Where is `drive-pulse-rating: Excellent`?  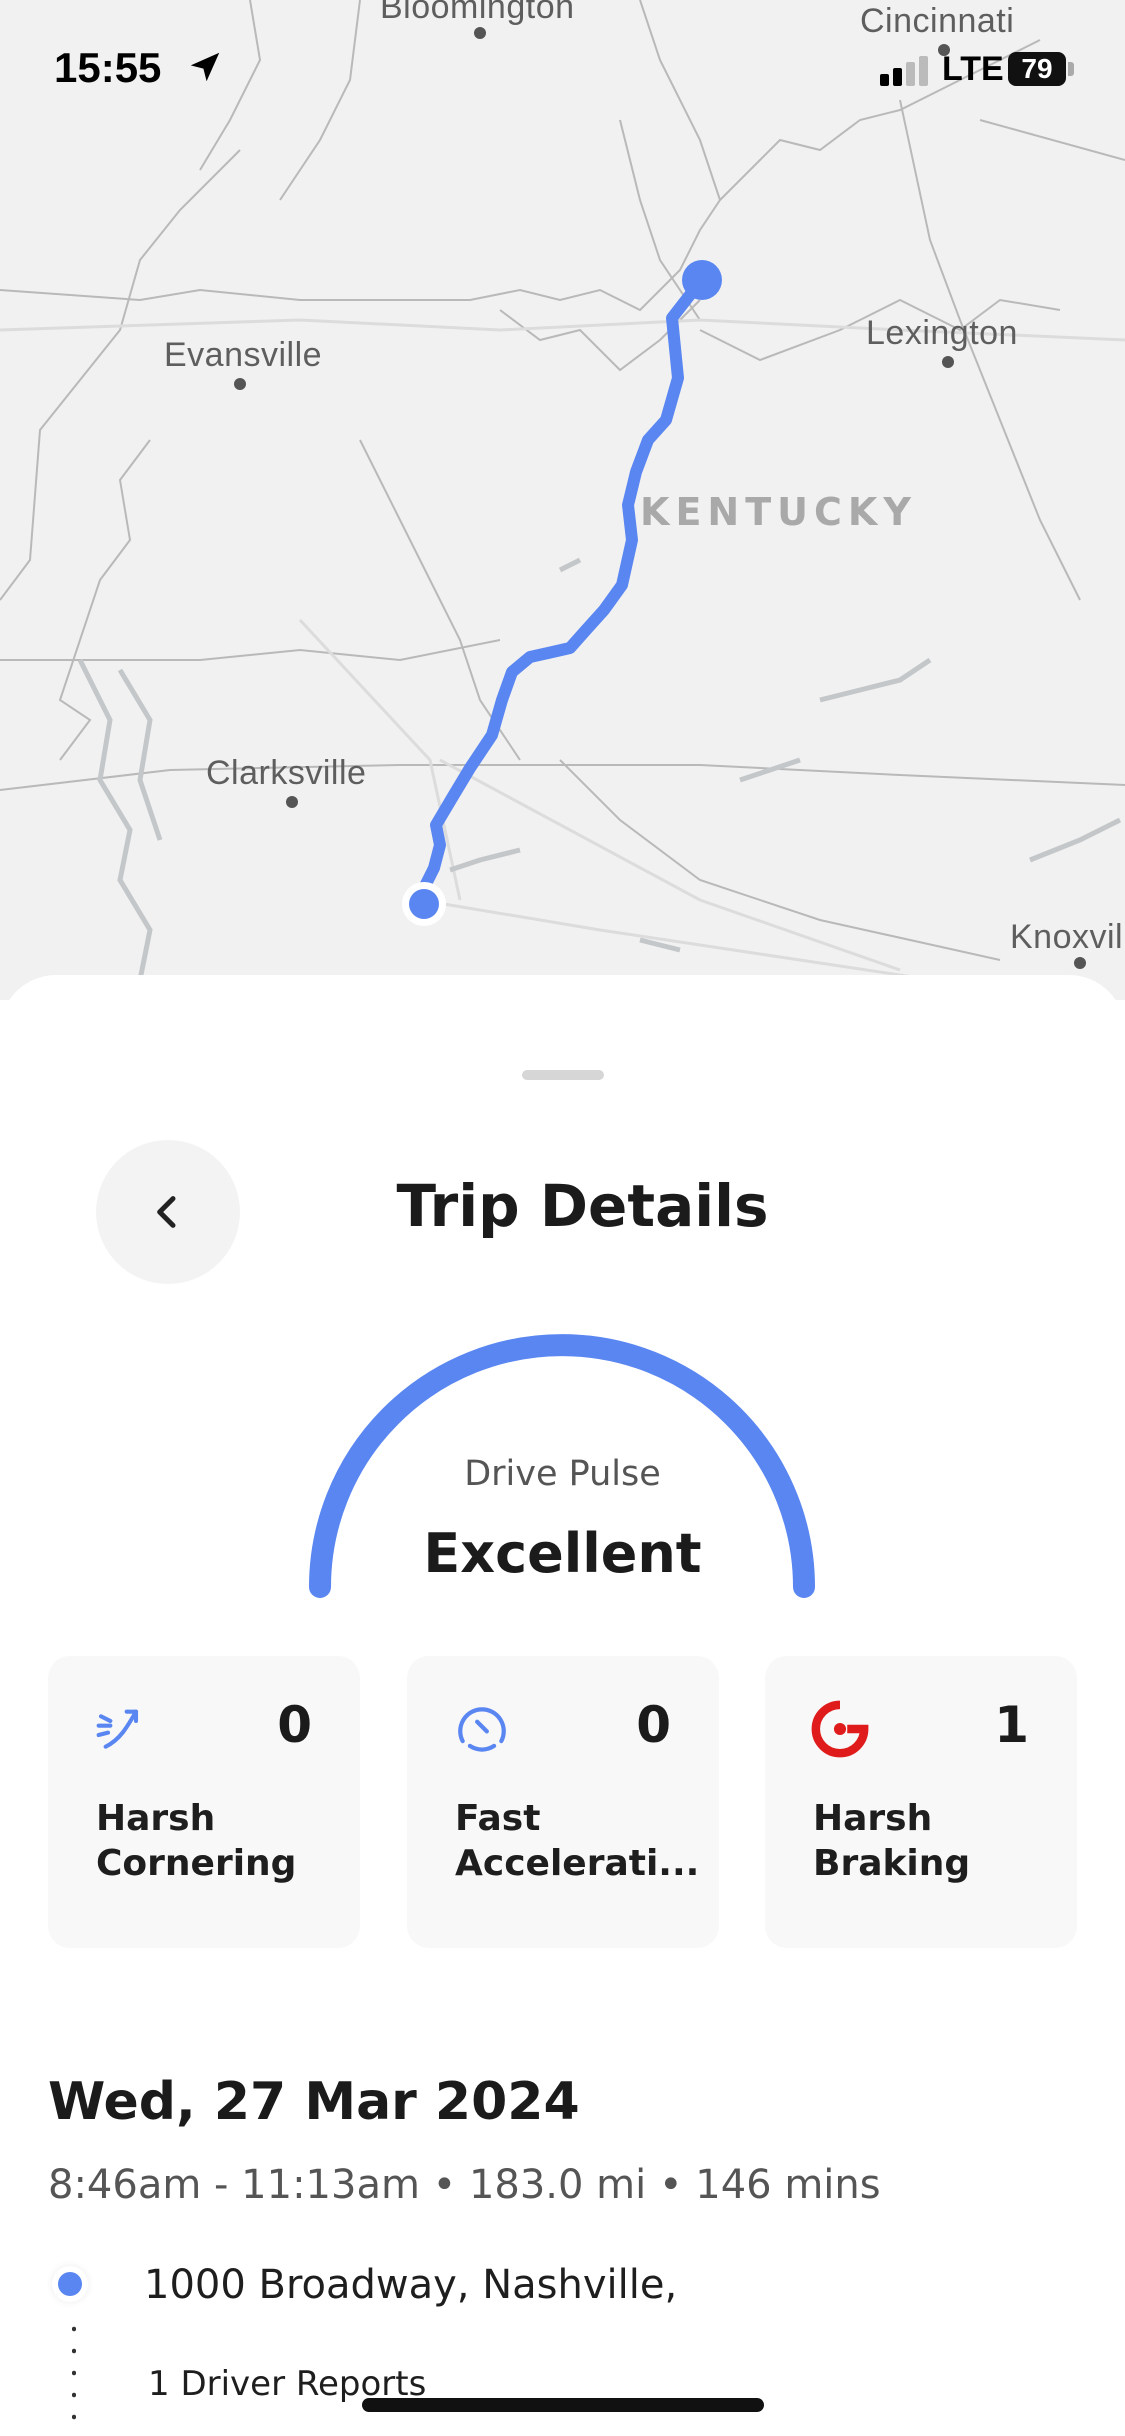
drive-pulse-rating: Excellent is located at coordinates (562, 1553).